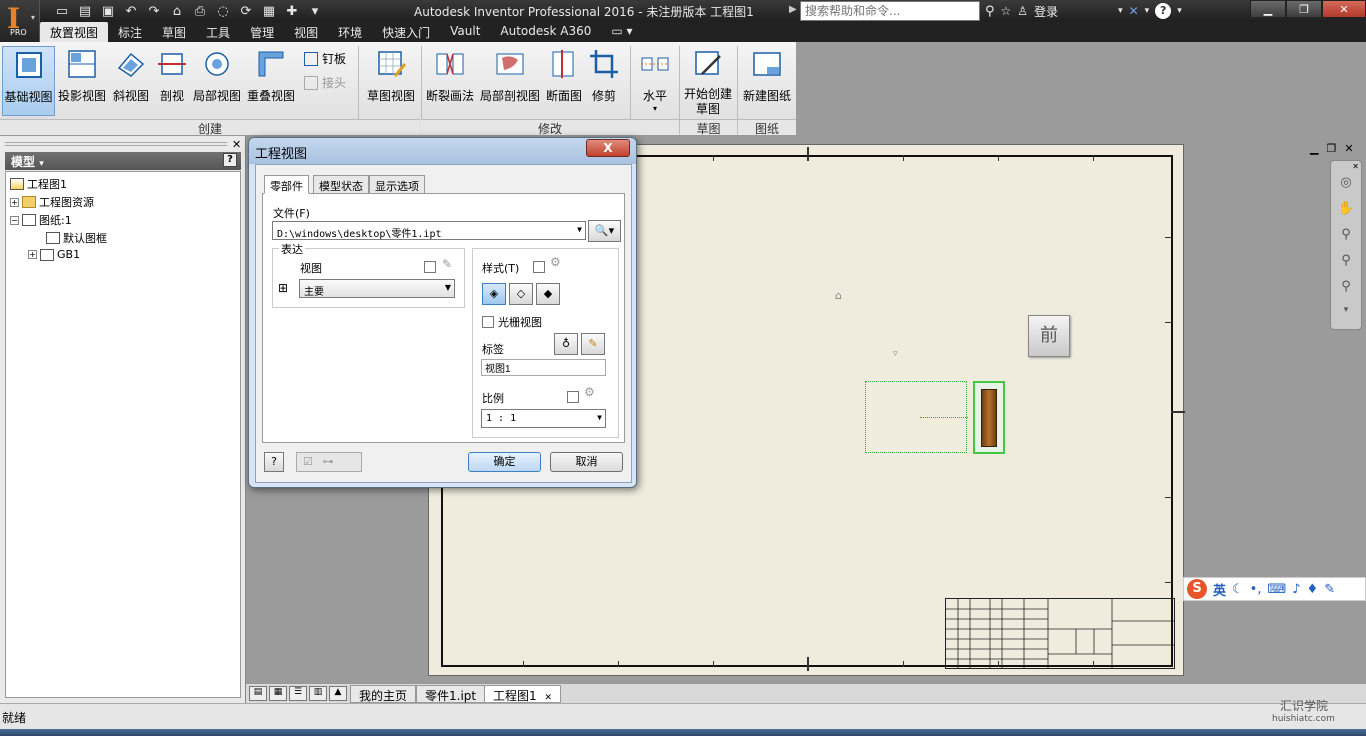 The width and height of the screenshot is (1366, 736). What do you see at coordinates (543, 367) in the screenshot?
I see `view-label-input` at bounding box center [543, 367].